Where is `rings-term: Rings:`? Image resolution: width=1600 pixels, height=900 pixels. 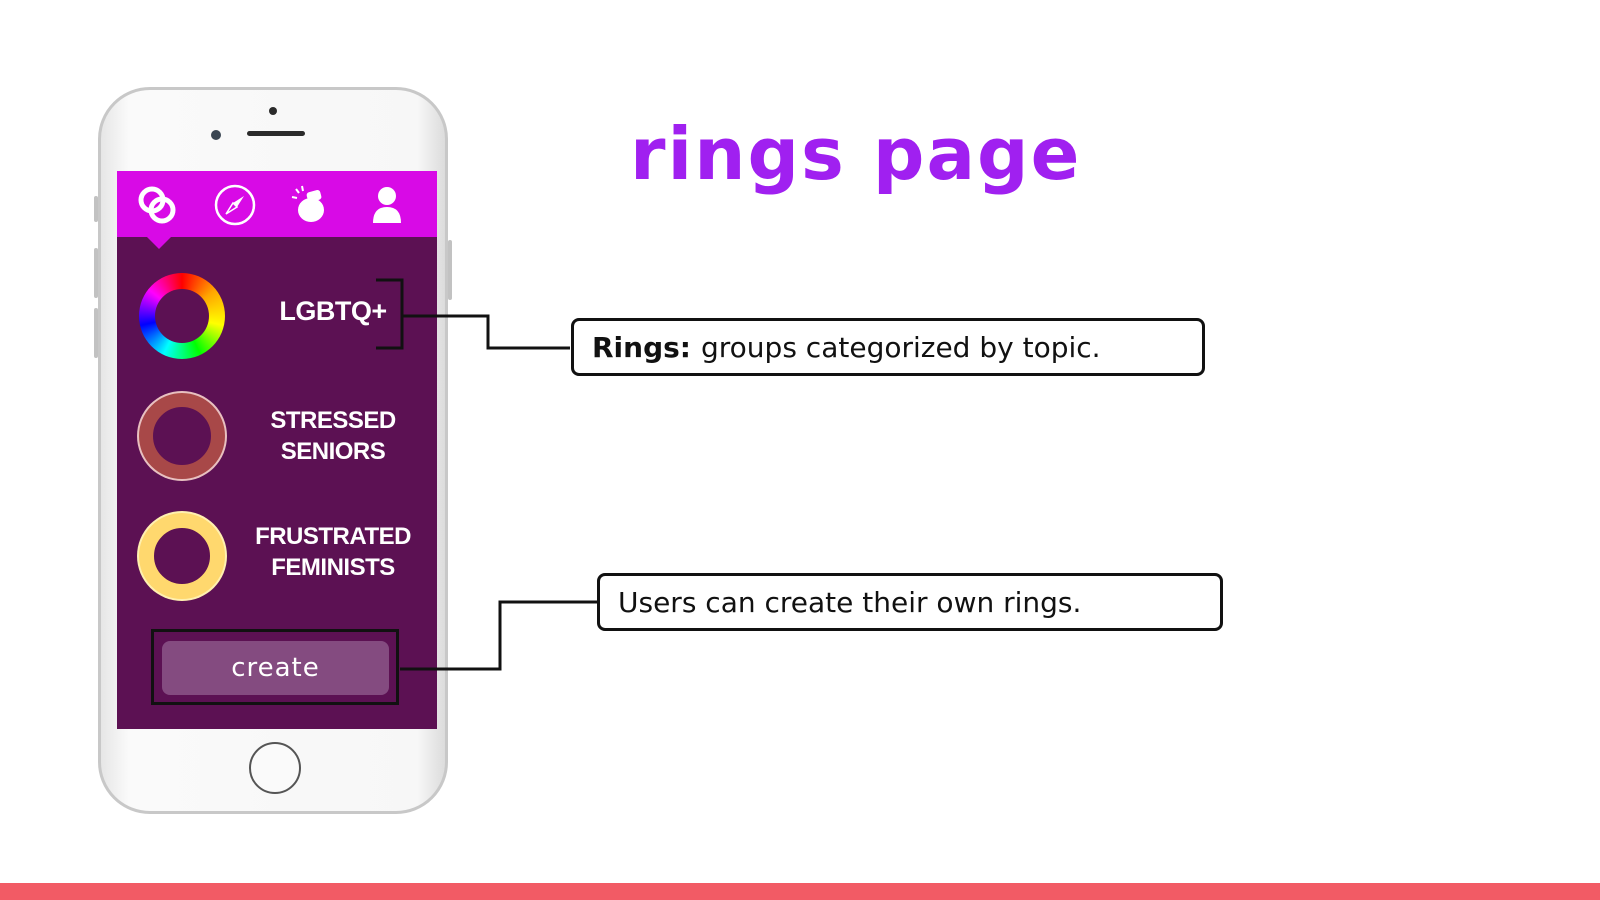
rings-term: Rings: is located at coordinates (641, 347).